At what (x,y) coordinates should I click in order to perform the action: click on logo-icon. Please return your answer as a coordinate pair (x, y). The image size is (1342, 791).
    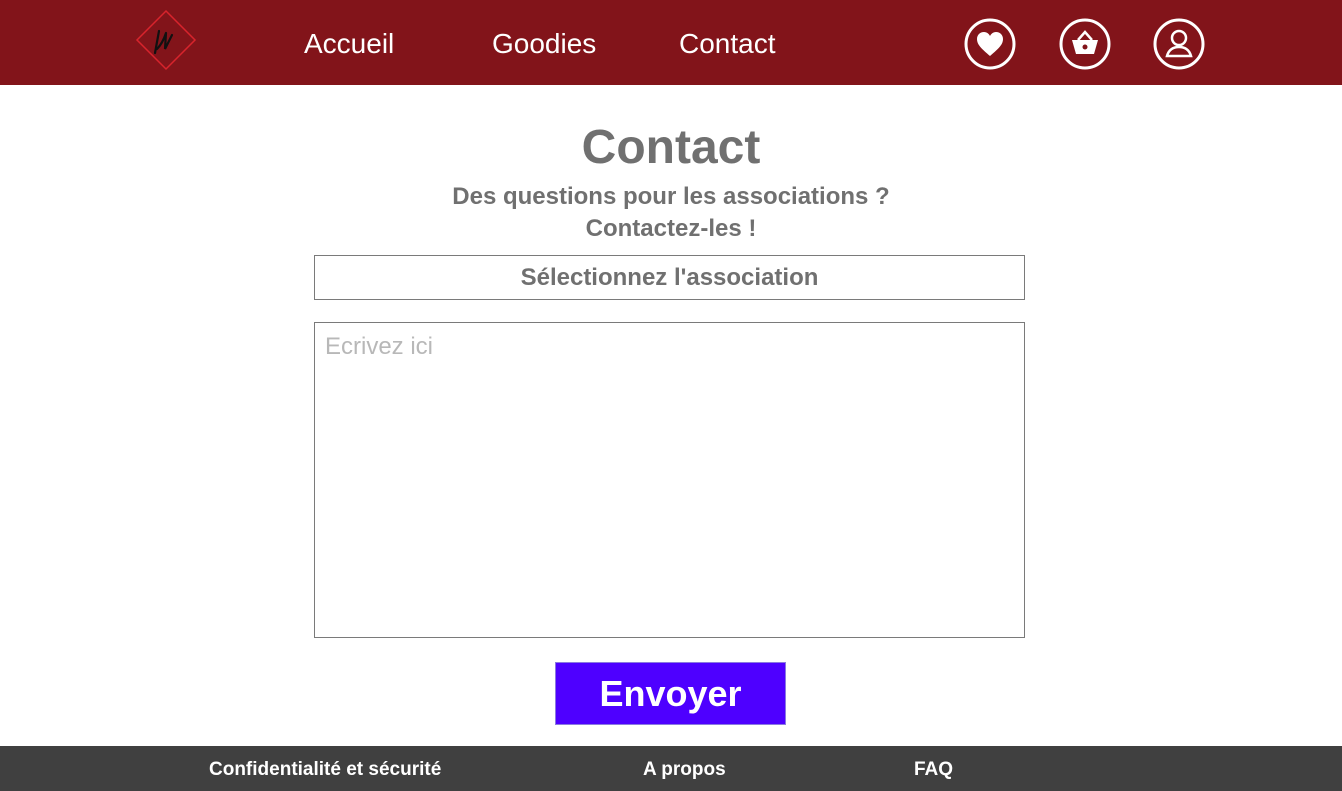
    Looking at the image, I should click on (166, 40).